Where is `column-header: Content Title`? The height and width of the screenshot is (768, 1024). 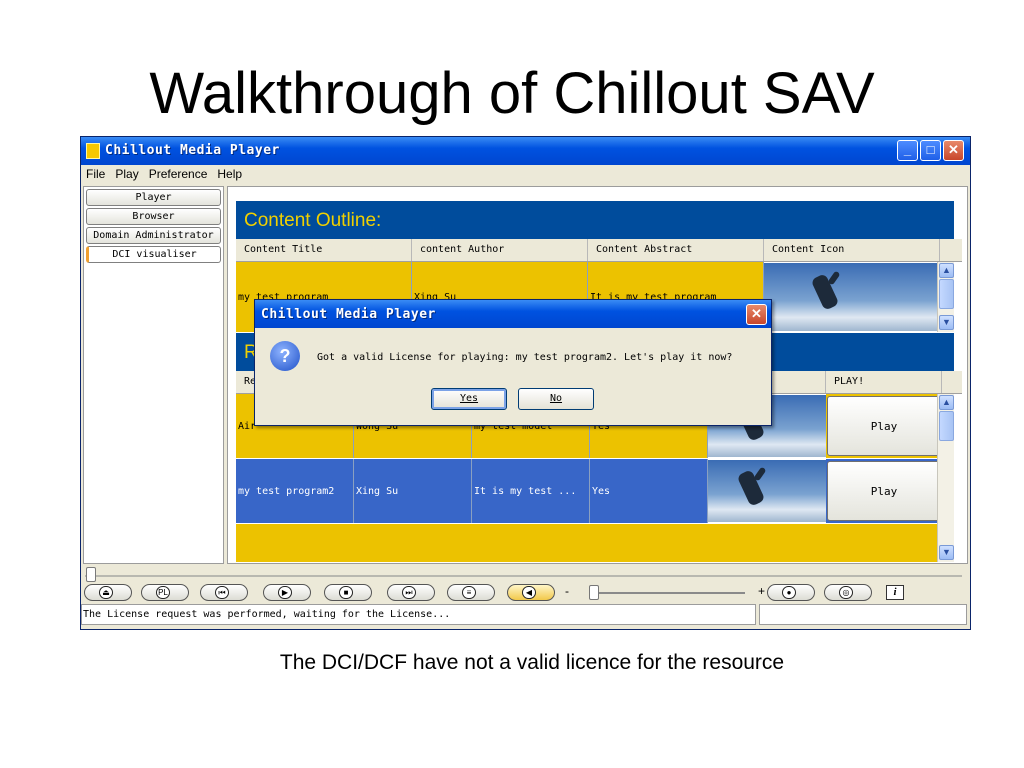 column-header: Content Title is located at coordinates (324, 250).